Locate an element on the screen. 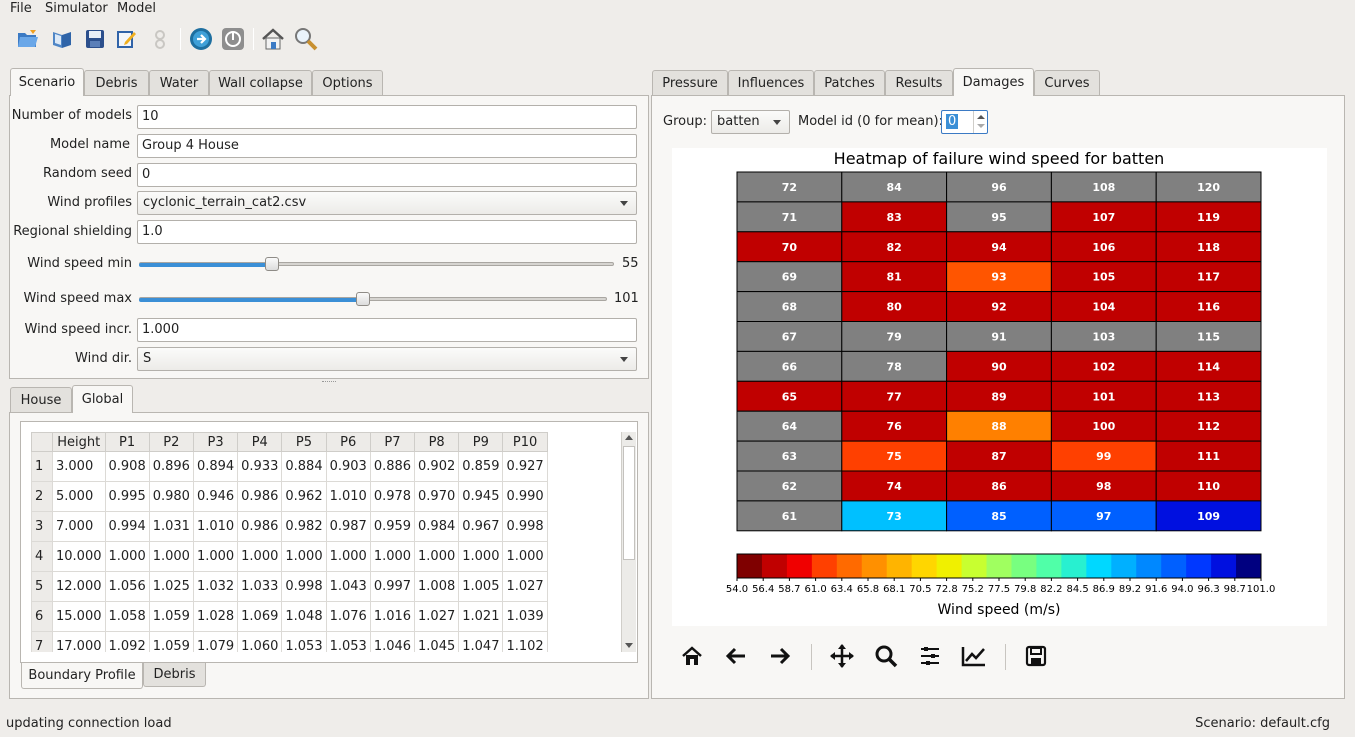 This screenshot has height=737, width=1355. group-combo: batten is located at coordinates (750, 122).